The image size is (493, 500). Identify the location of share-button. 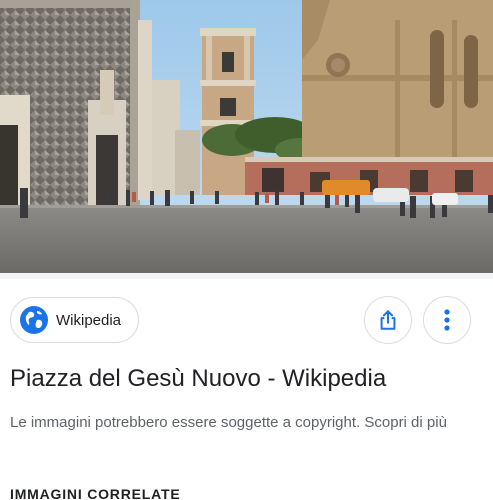
(388, 320).